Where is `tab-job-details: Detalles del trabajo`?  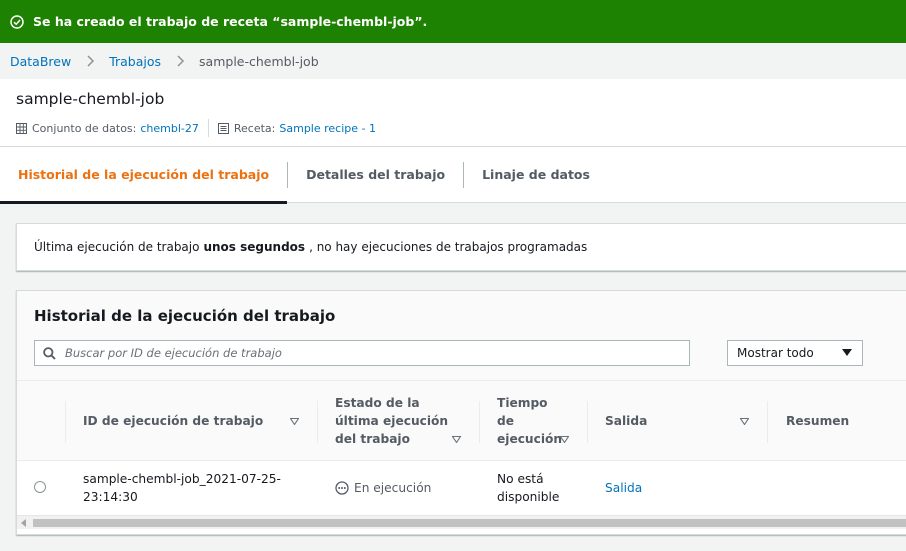 tab-job-details: Detalles del trabajo is located at coordinates (375, 175).